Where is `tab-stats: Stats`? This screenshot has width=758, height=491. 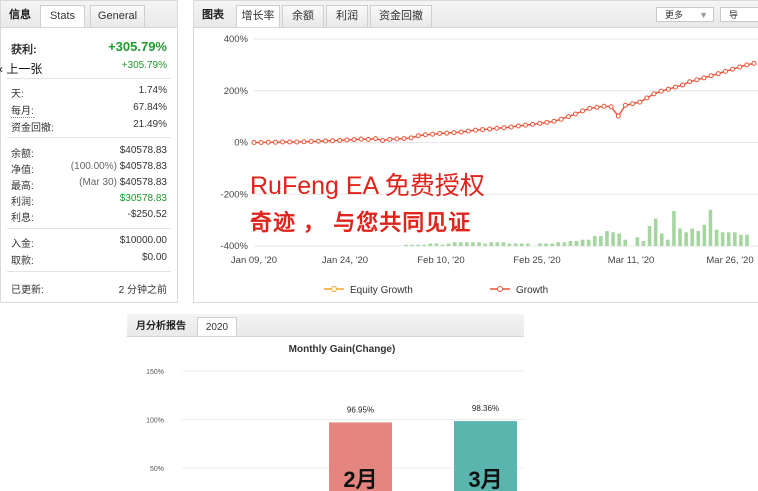 tab-stats: Stats is located at coordinates (62, 16).